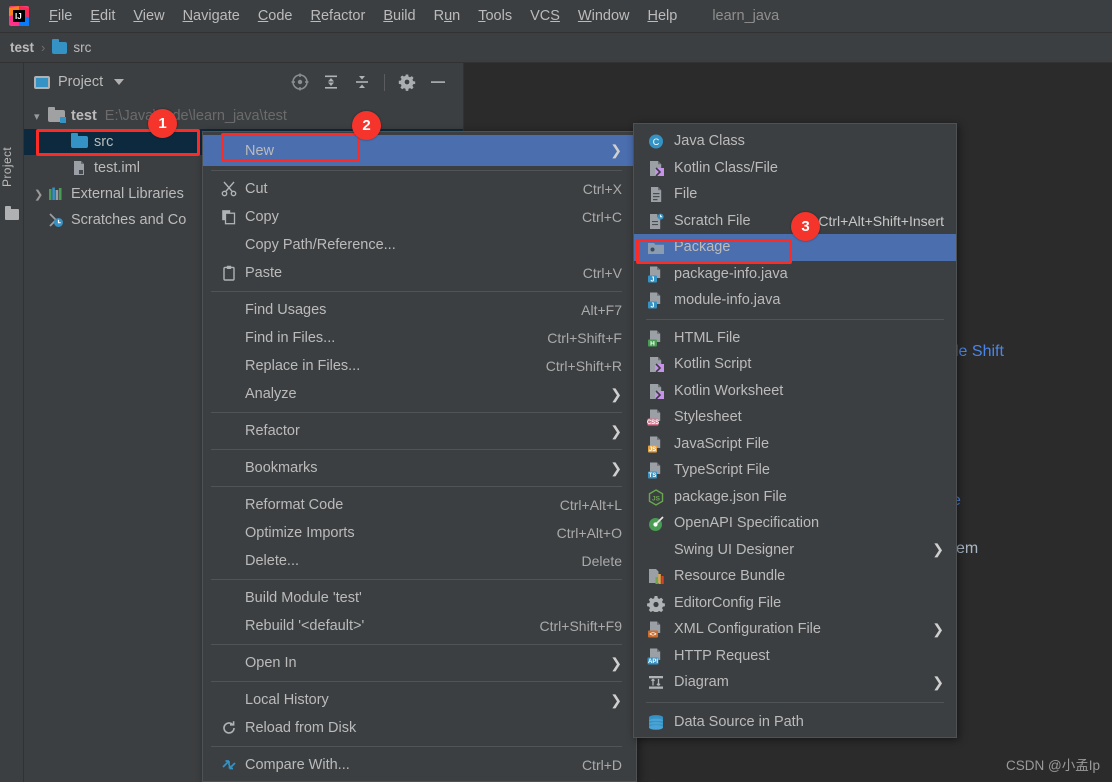 The height and width of the screenshot is (782, 1112). Describe the element at coordinates (300, 82) in the screenshot. I see `select-opened-file-icon` at that location.